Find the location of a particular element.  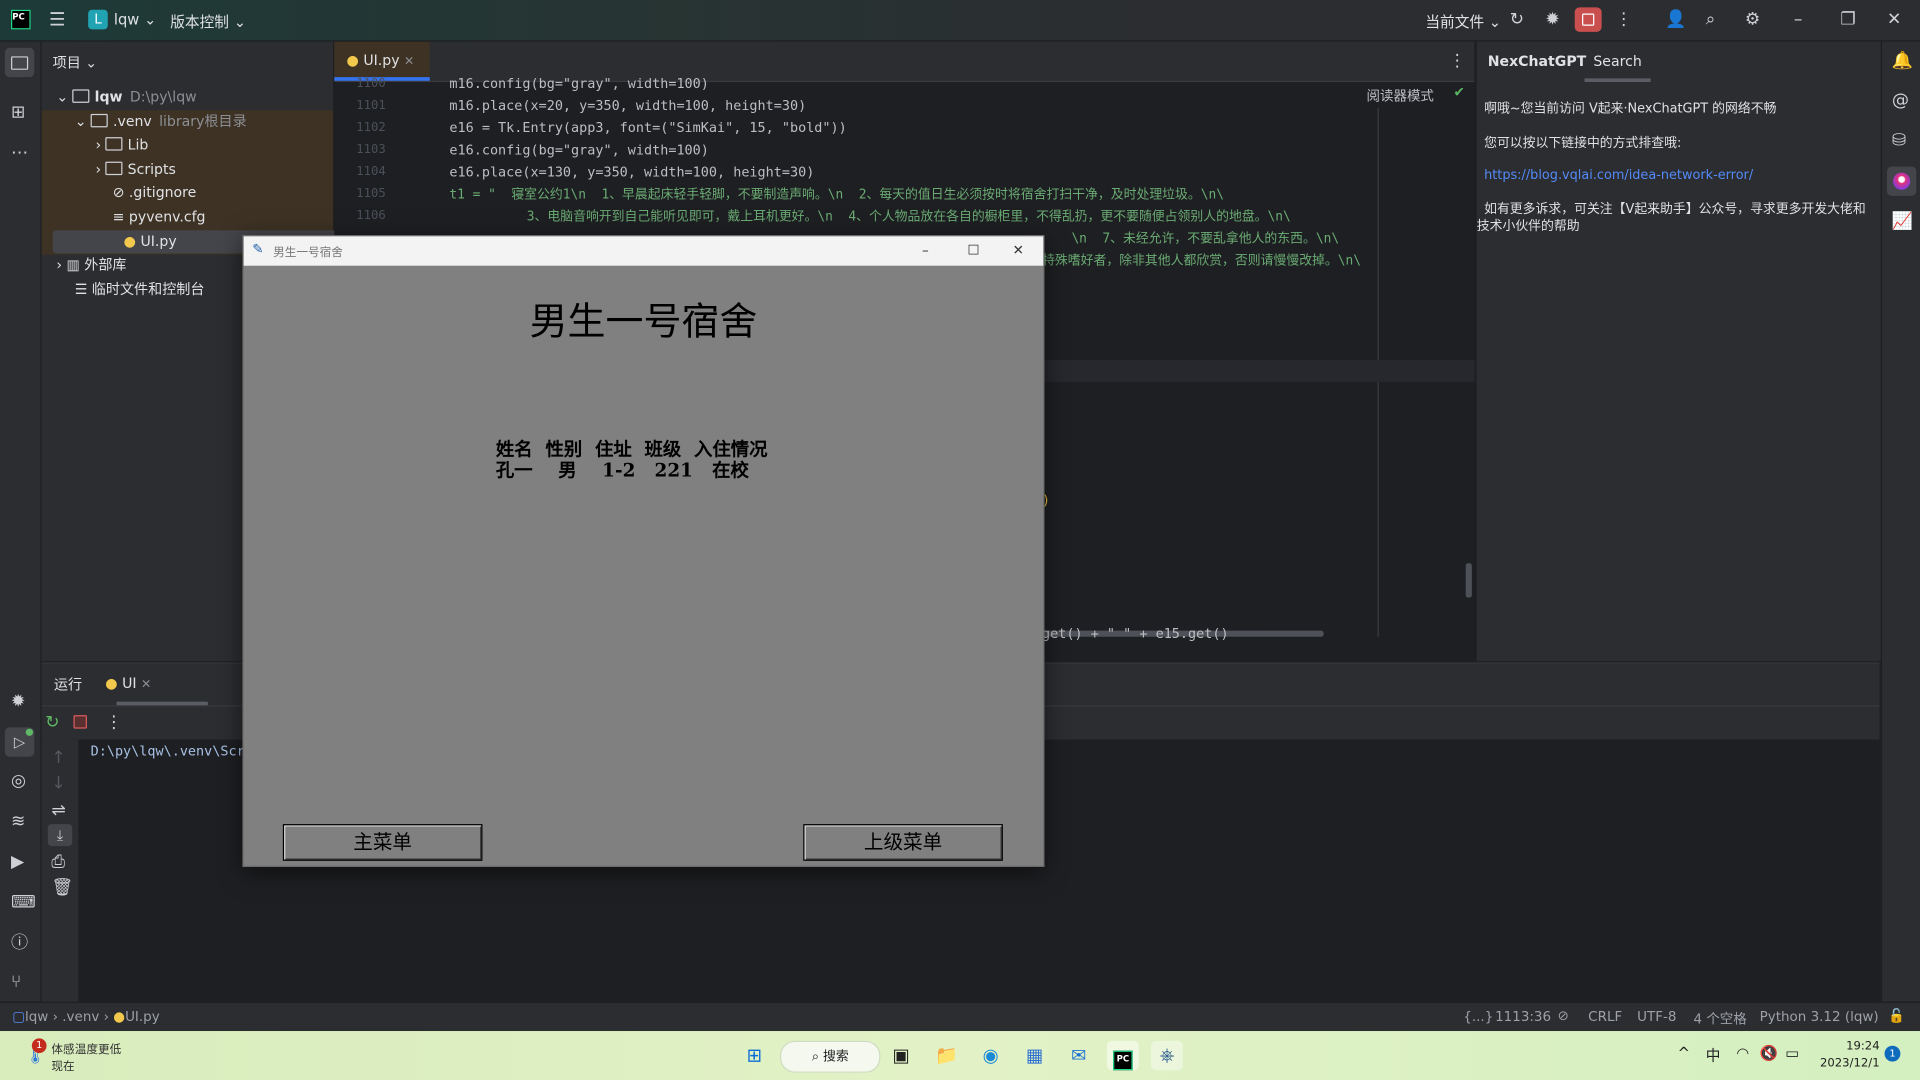

main-menu-button: 主菜单 is located at coordinates (382, 842).